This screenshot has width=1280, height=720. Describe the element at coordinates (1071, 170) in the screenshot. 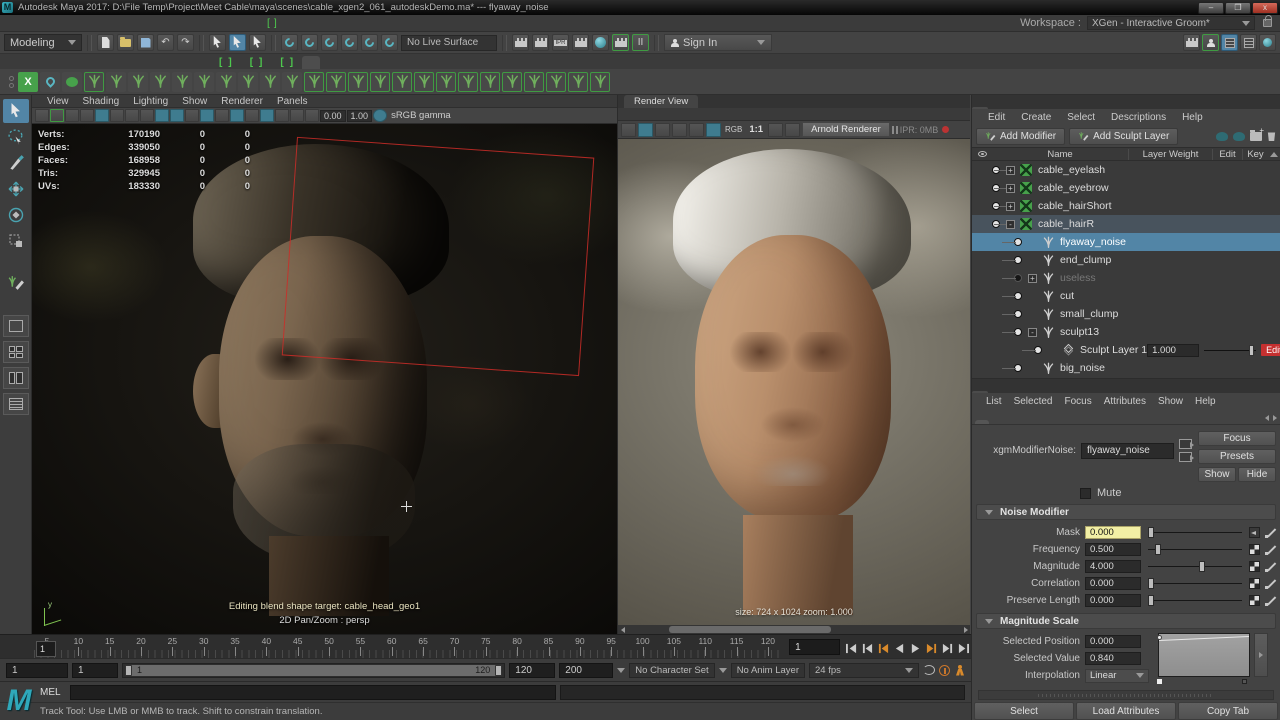

I see `item-label: cable_eyelash` at that location.